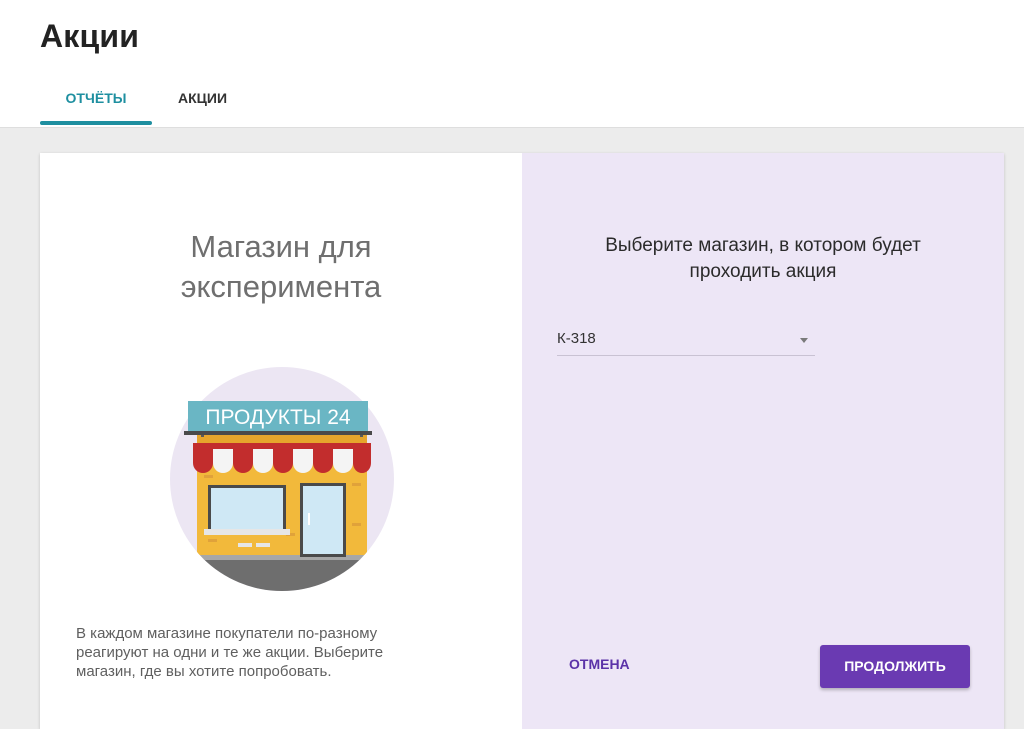 Image resolution: width=1024 pixels, height=729 pixels. I want to click on select-store-heading-line2: проходить акция, so click(763, 271).